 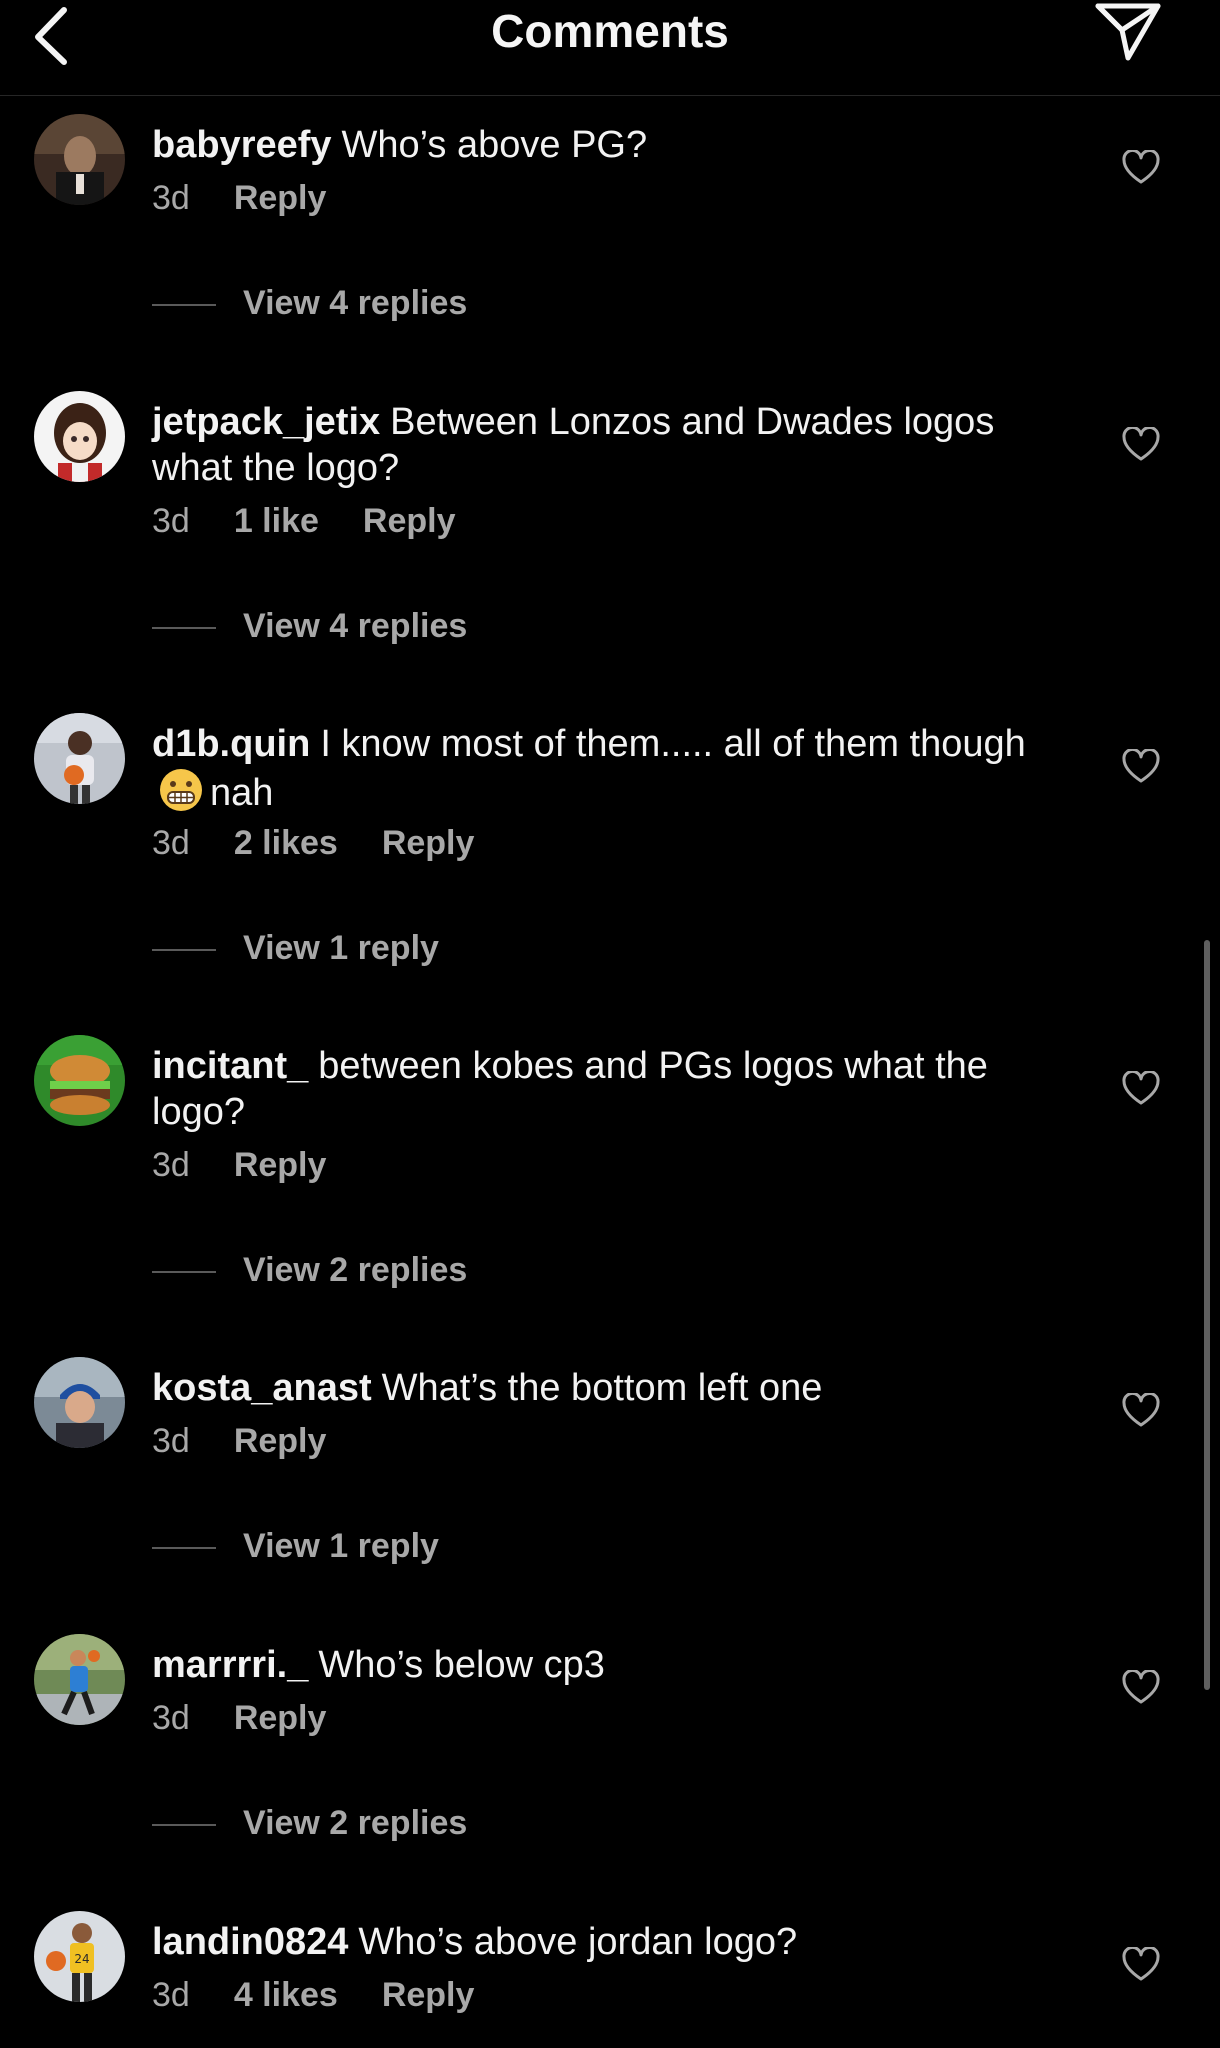 I want to click on comments-header: Comments, so click(x=610, y=48).